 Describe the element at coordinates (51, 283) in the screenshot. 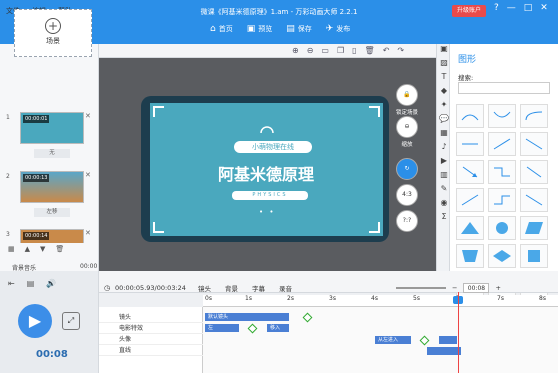

I see `volume-icon: 🔊` at that location.